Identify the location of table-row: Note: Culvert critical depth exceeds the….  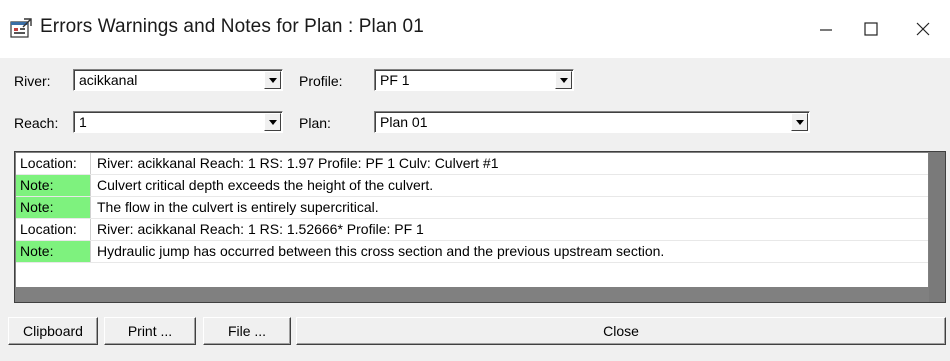
(472, 186).